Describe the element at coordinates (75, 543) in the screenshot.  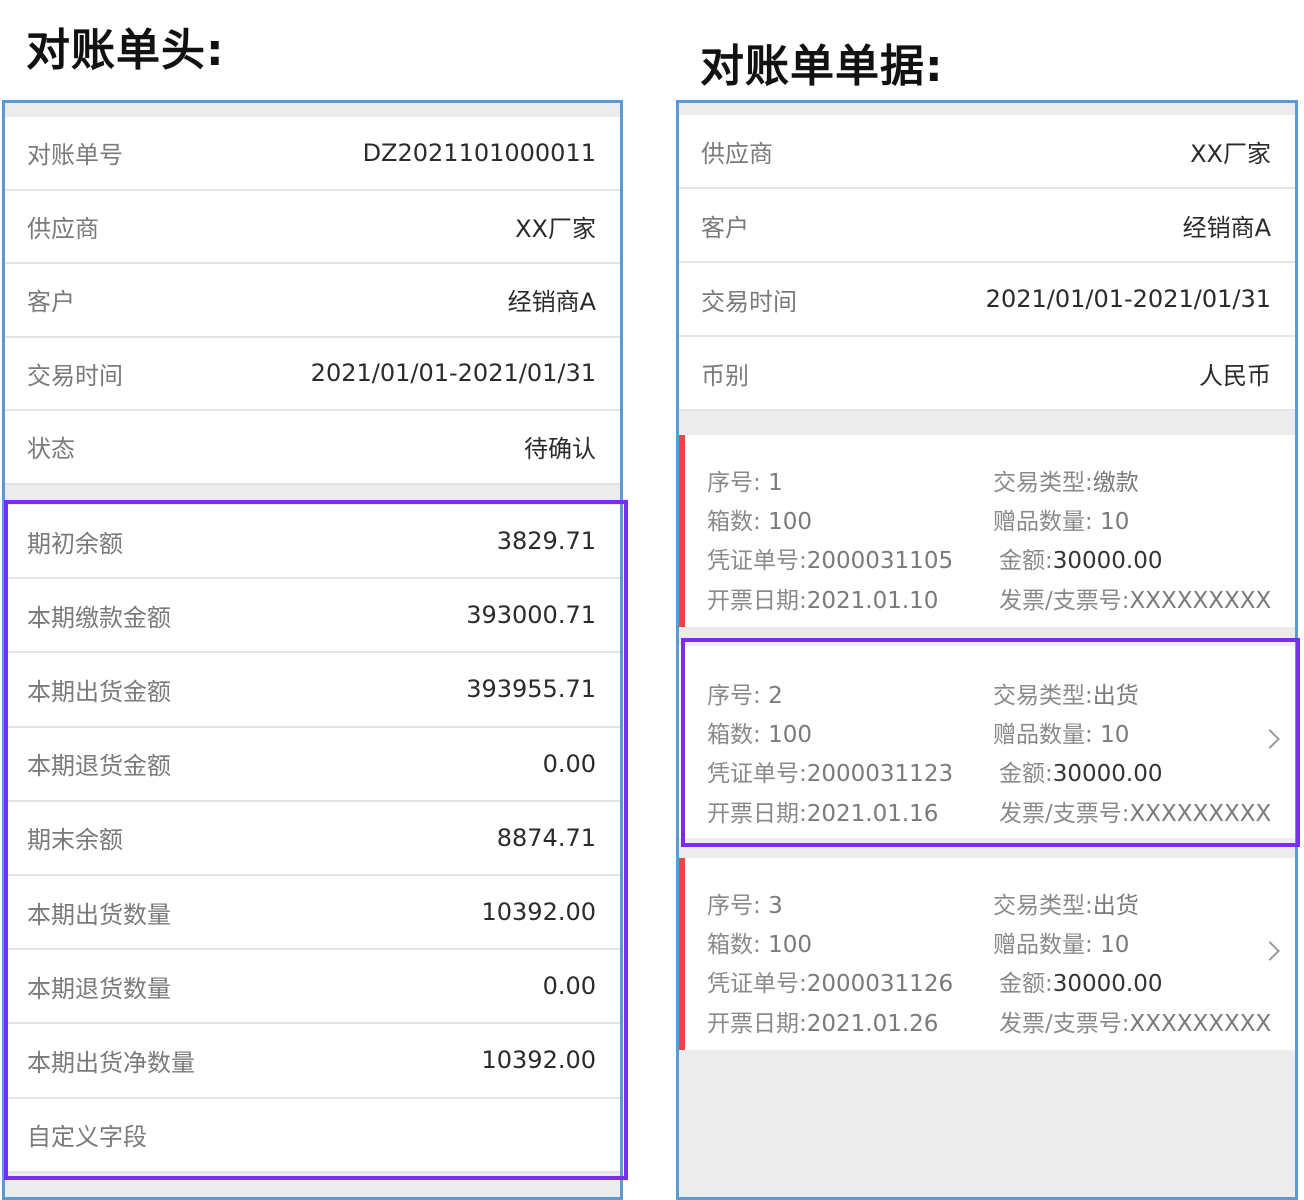
I see `row-label: 期初余额` at that location.